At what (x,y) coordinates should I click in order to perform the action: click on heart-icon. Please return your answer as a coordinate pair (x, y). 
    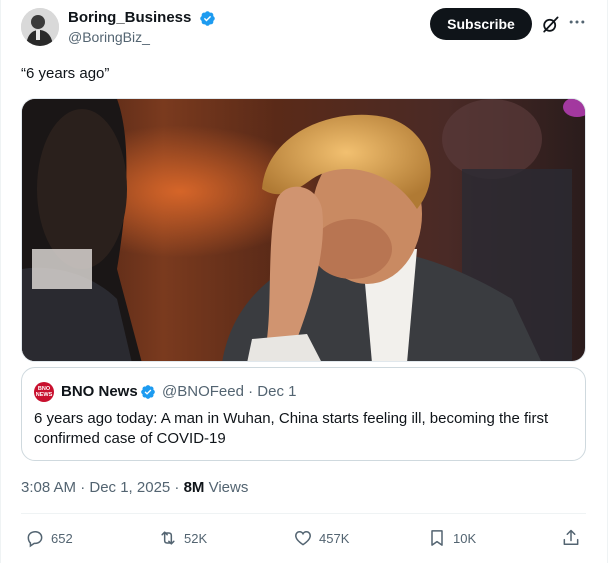
    Looking at the image, I should click on (303, 538).